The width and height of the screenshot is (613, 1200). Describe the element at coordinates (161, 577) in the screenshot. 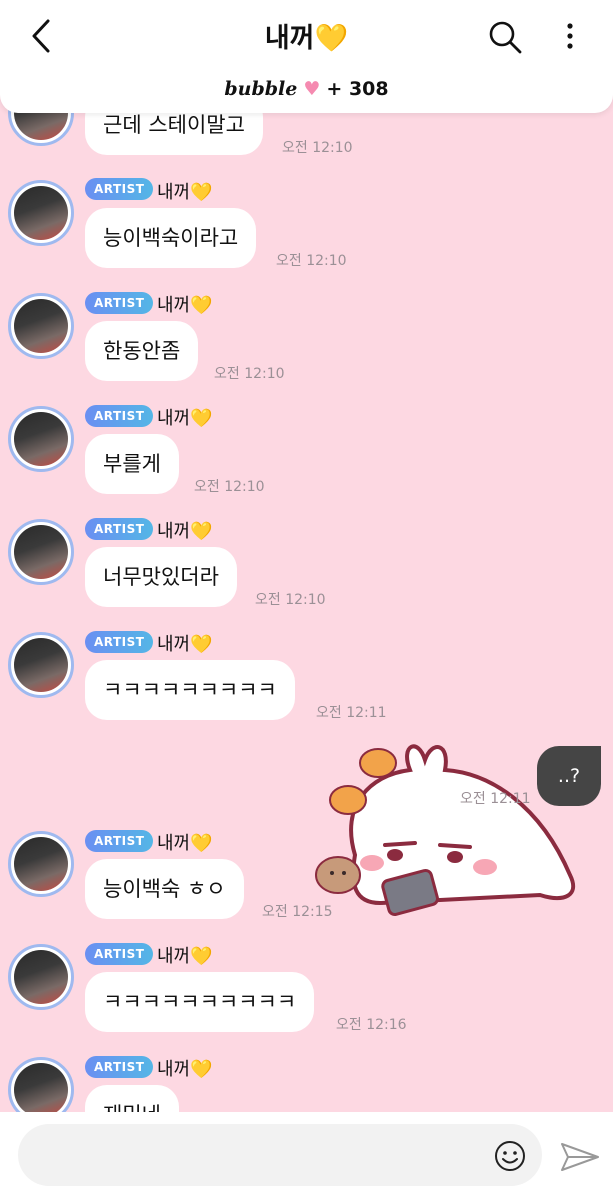

I see `message-bubble: 너무맛있더라` at that location.